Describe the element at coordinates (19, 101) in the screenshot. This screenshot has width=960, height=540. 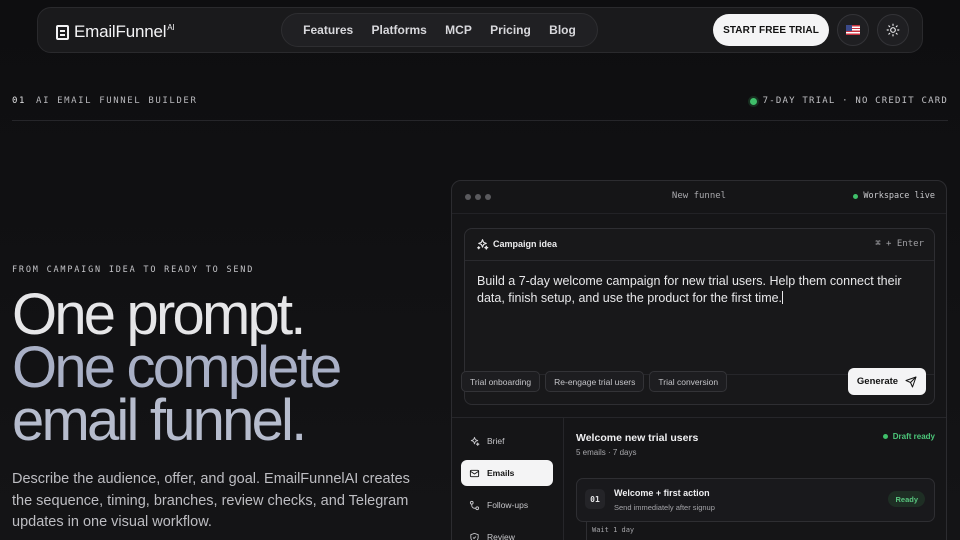
I see `section-number: 01` at that location.